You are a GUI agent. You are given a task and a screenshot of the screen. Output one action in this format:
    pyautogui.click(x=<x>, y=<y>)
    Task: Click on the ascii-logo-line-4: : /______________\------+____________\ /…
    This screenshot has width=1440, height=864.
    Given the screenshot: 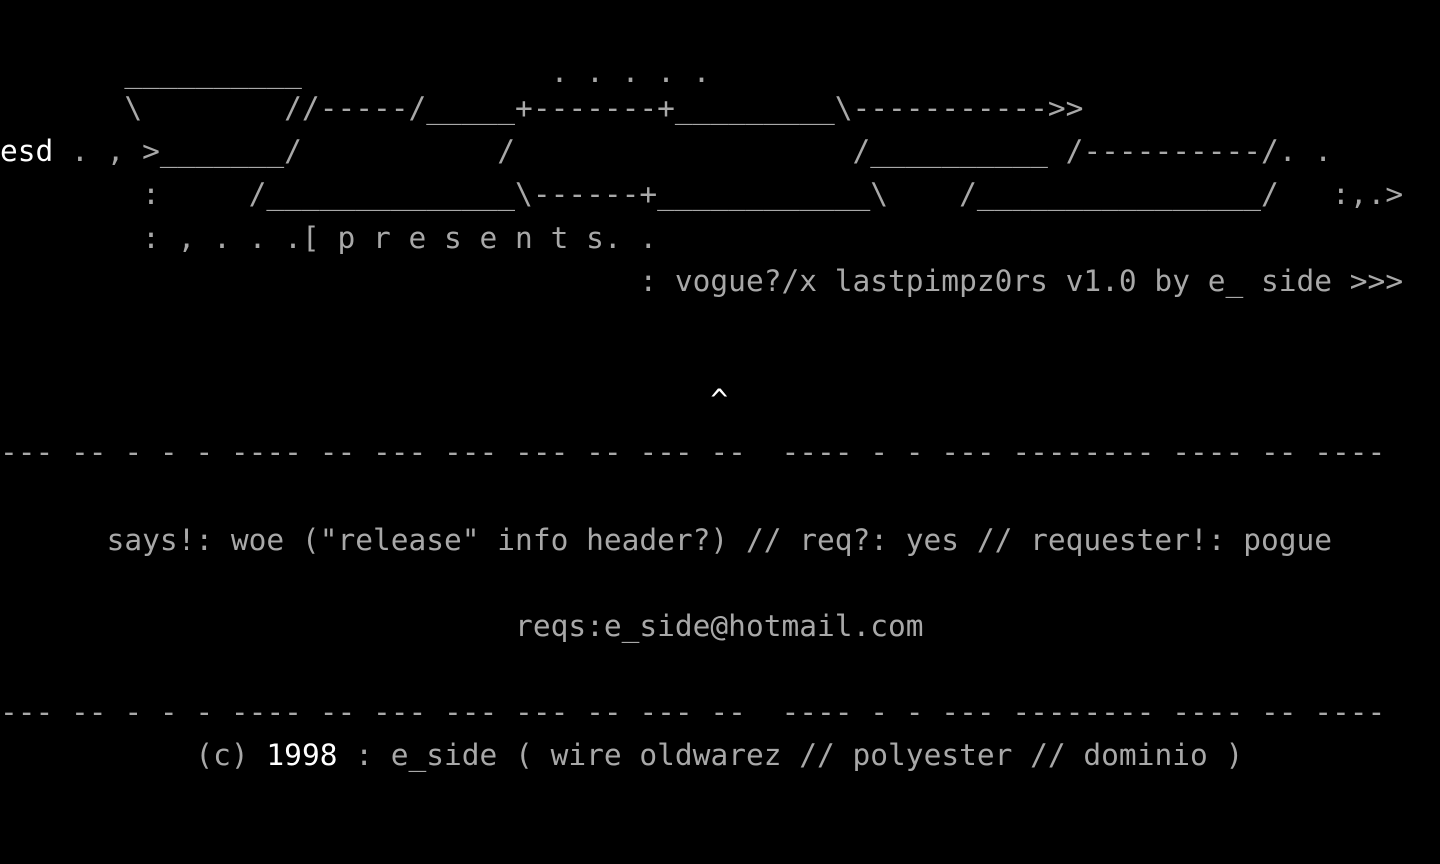 What is the action you would take?
    pyautogui.click(x=702, y=194)
    